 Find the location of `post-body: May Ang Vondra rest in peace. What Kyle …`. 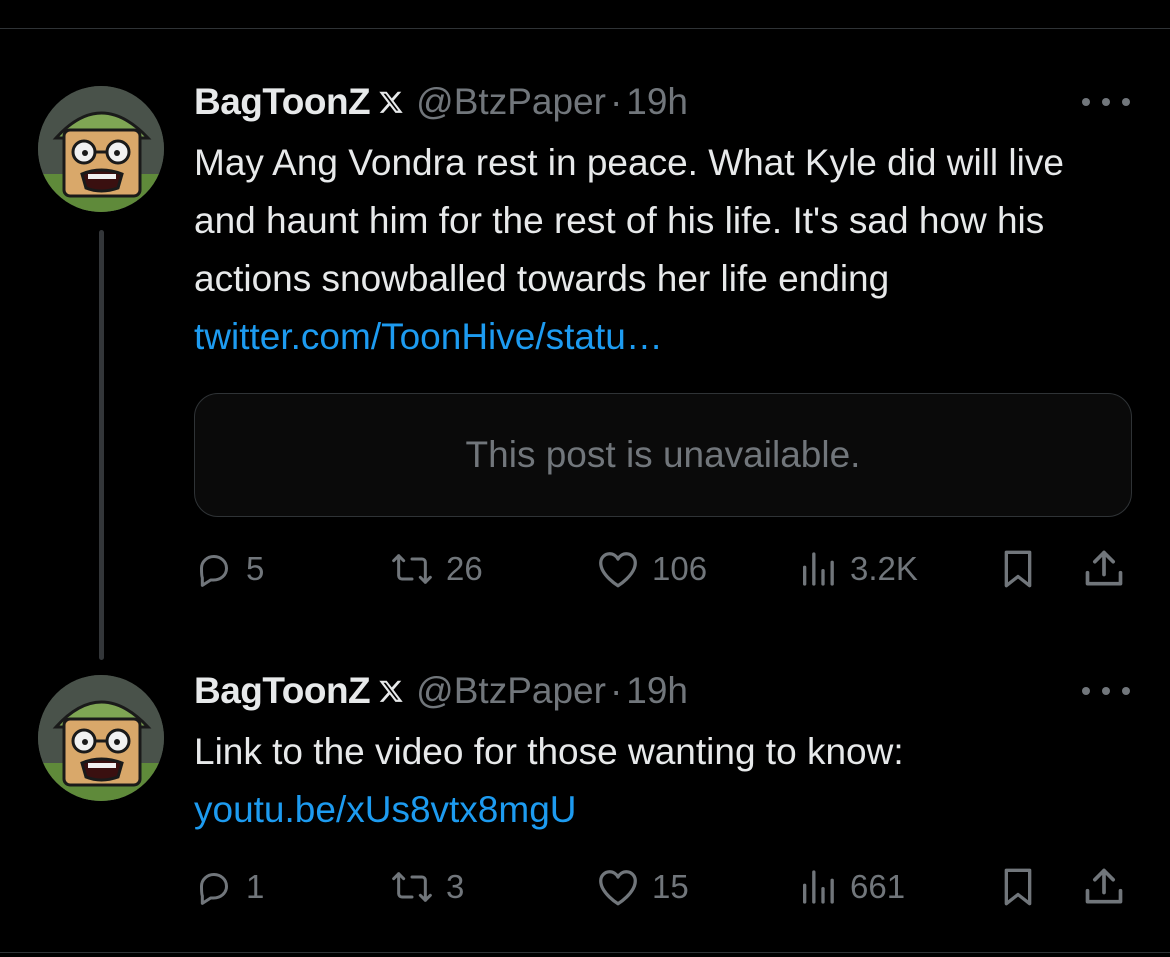

post-body: May Ang Vondra rest in peace. What Kyle … is located at coordinates (629, 220).